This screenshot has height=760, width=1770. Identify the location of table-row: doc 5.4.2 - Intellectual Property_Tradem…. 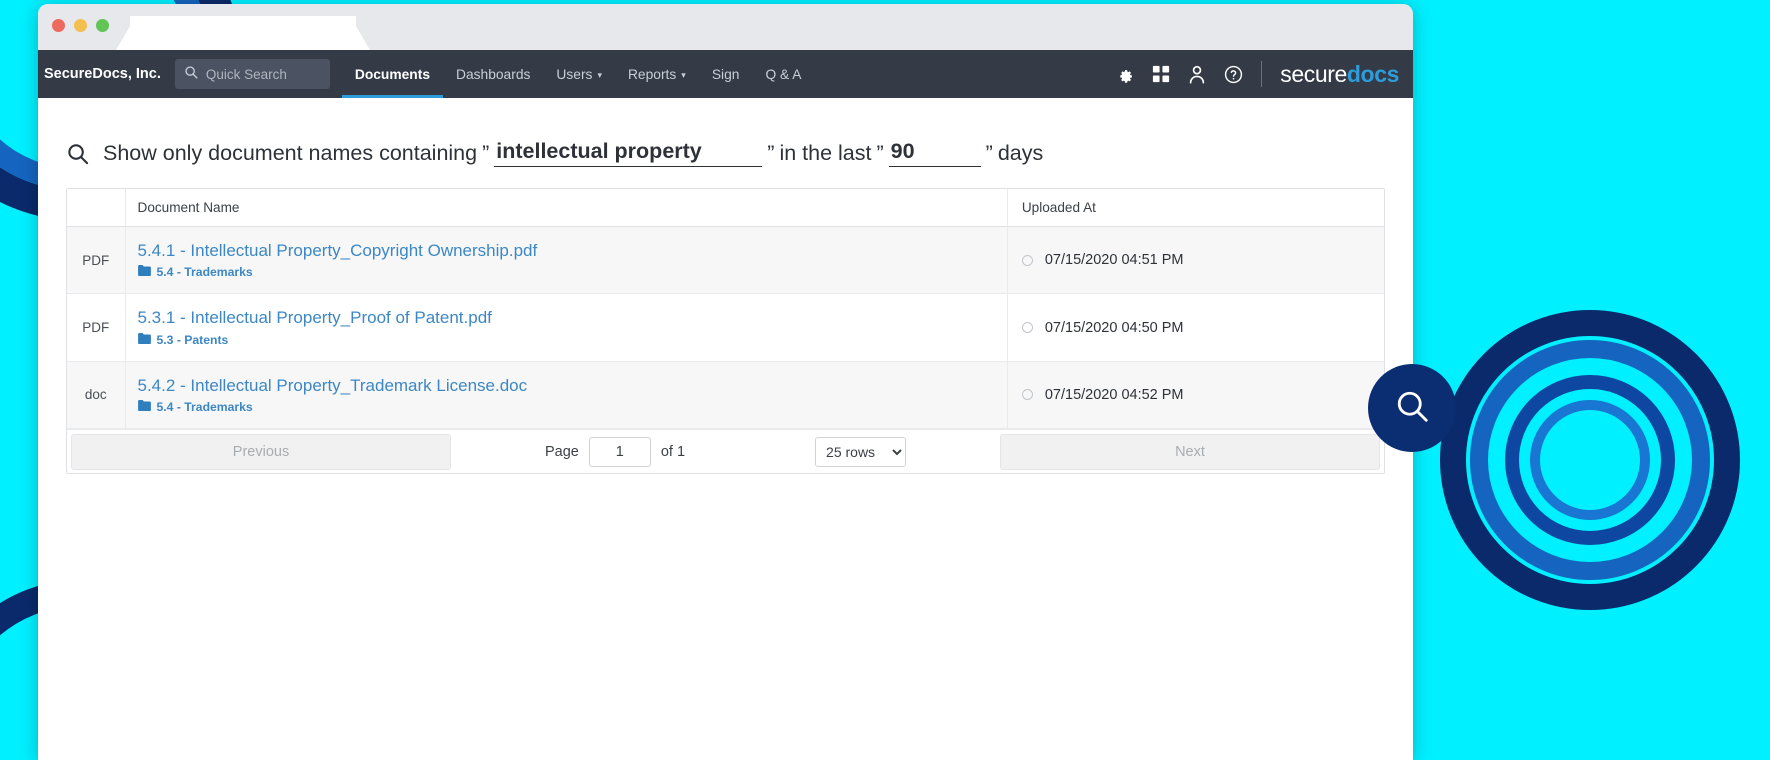
(725, 395).